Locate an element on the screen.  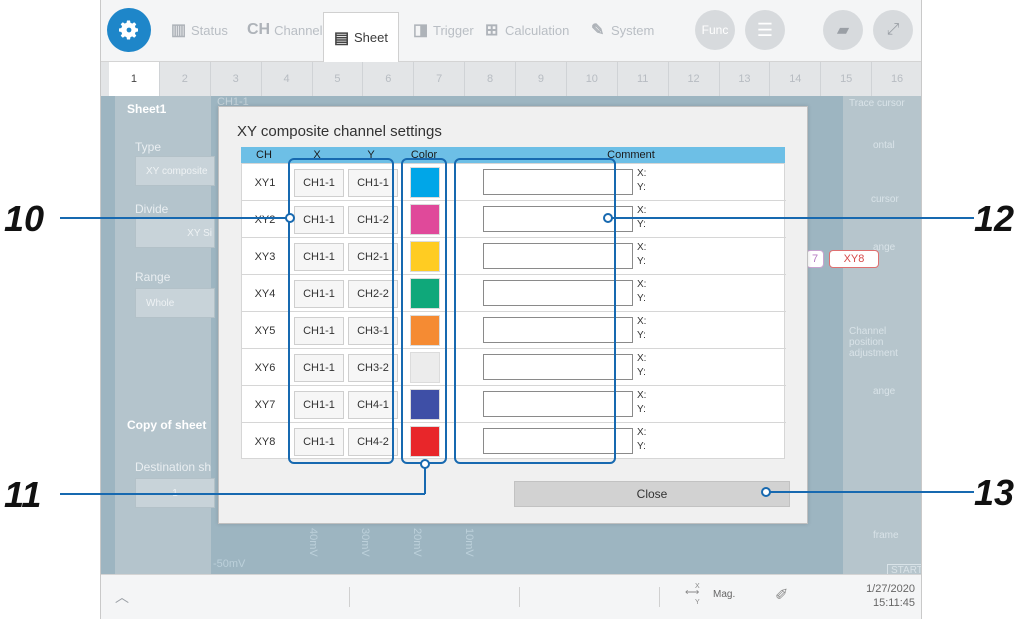
list-button: ☰ is located at coordinates (765, 30).